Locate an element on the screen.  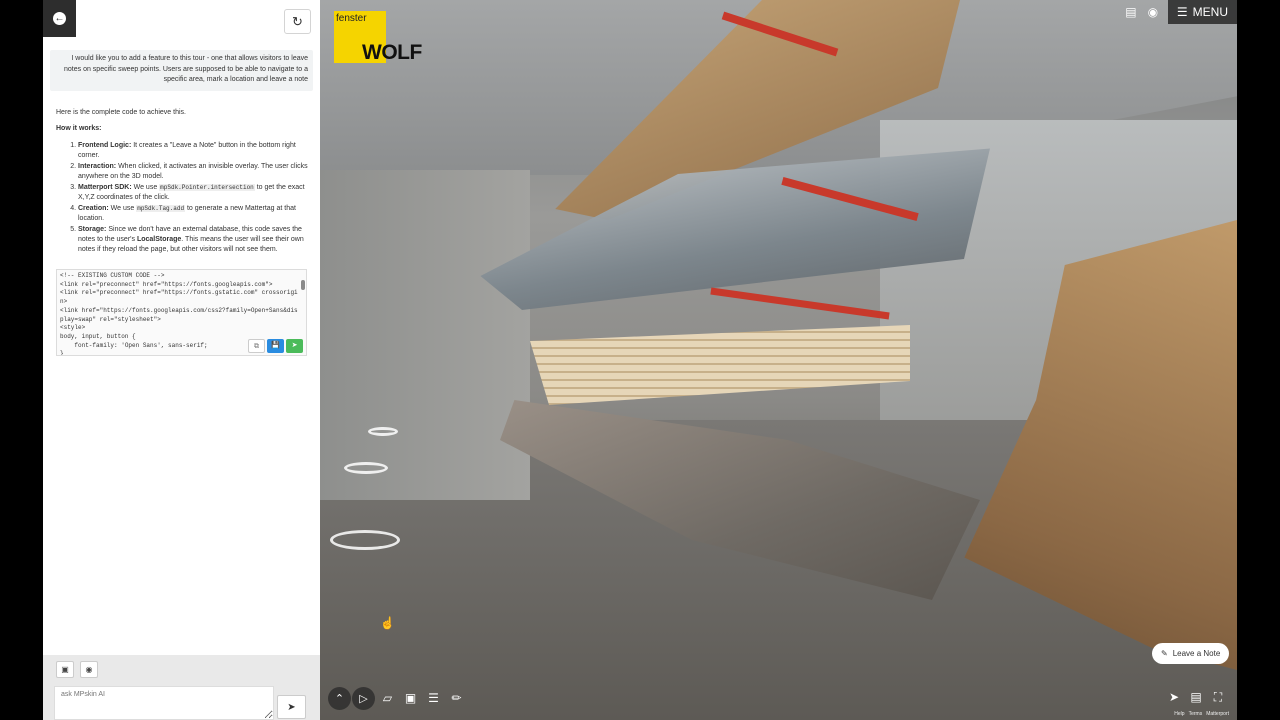
logo-text-big: WOLF is located at coordinates (392, 52).